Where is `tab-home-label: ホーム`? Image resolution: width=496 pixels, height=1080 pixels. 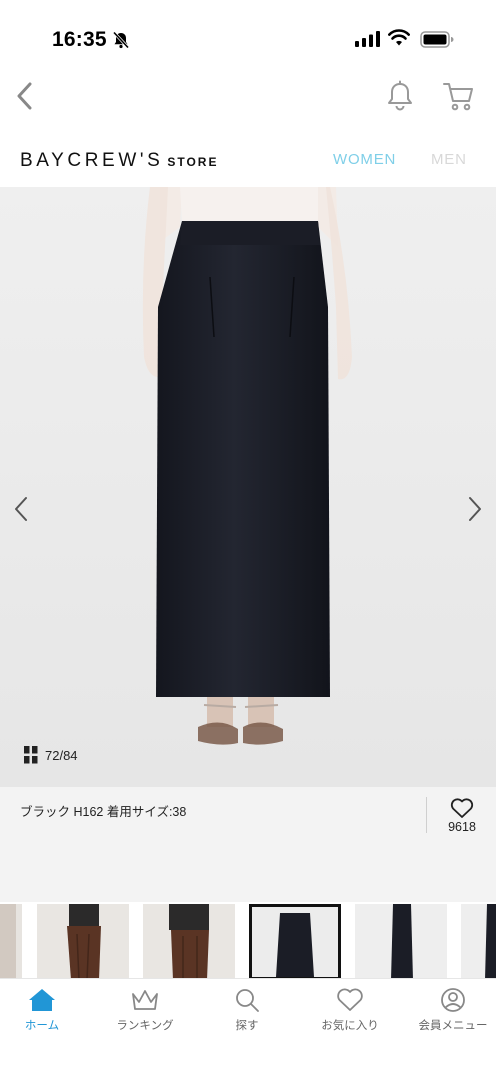
tab-home-label: ホーム is located at coordinates (42, 1026).